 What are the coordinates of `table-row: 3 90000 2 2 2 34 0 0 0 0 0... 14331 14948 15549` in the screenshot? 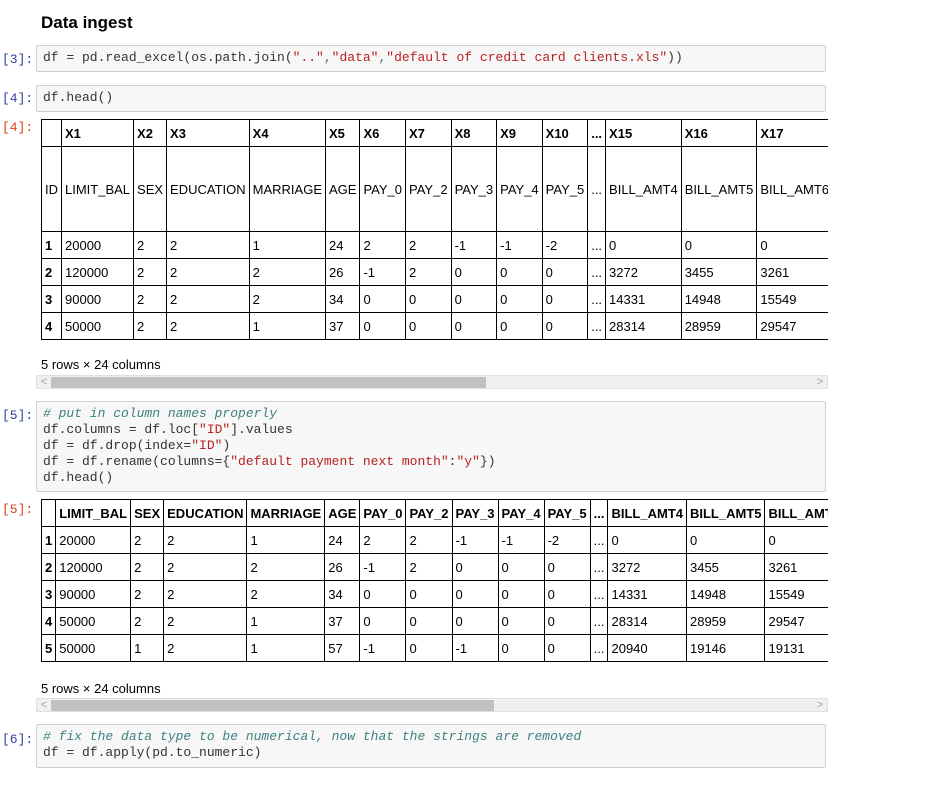 It's located at (434, 299).